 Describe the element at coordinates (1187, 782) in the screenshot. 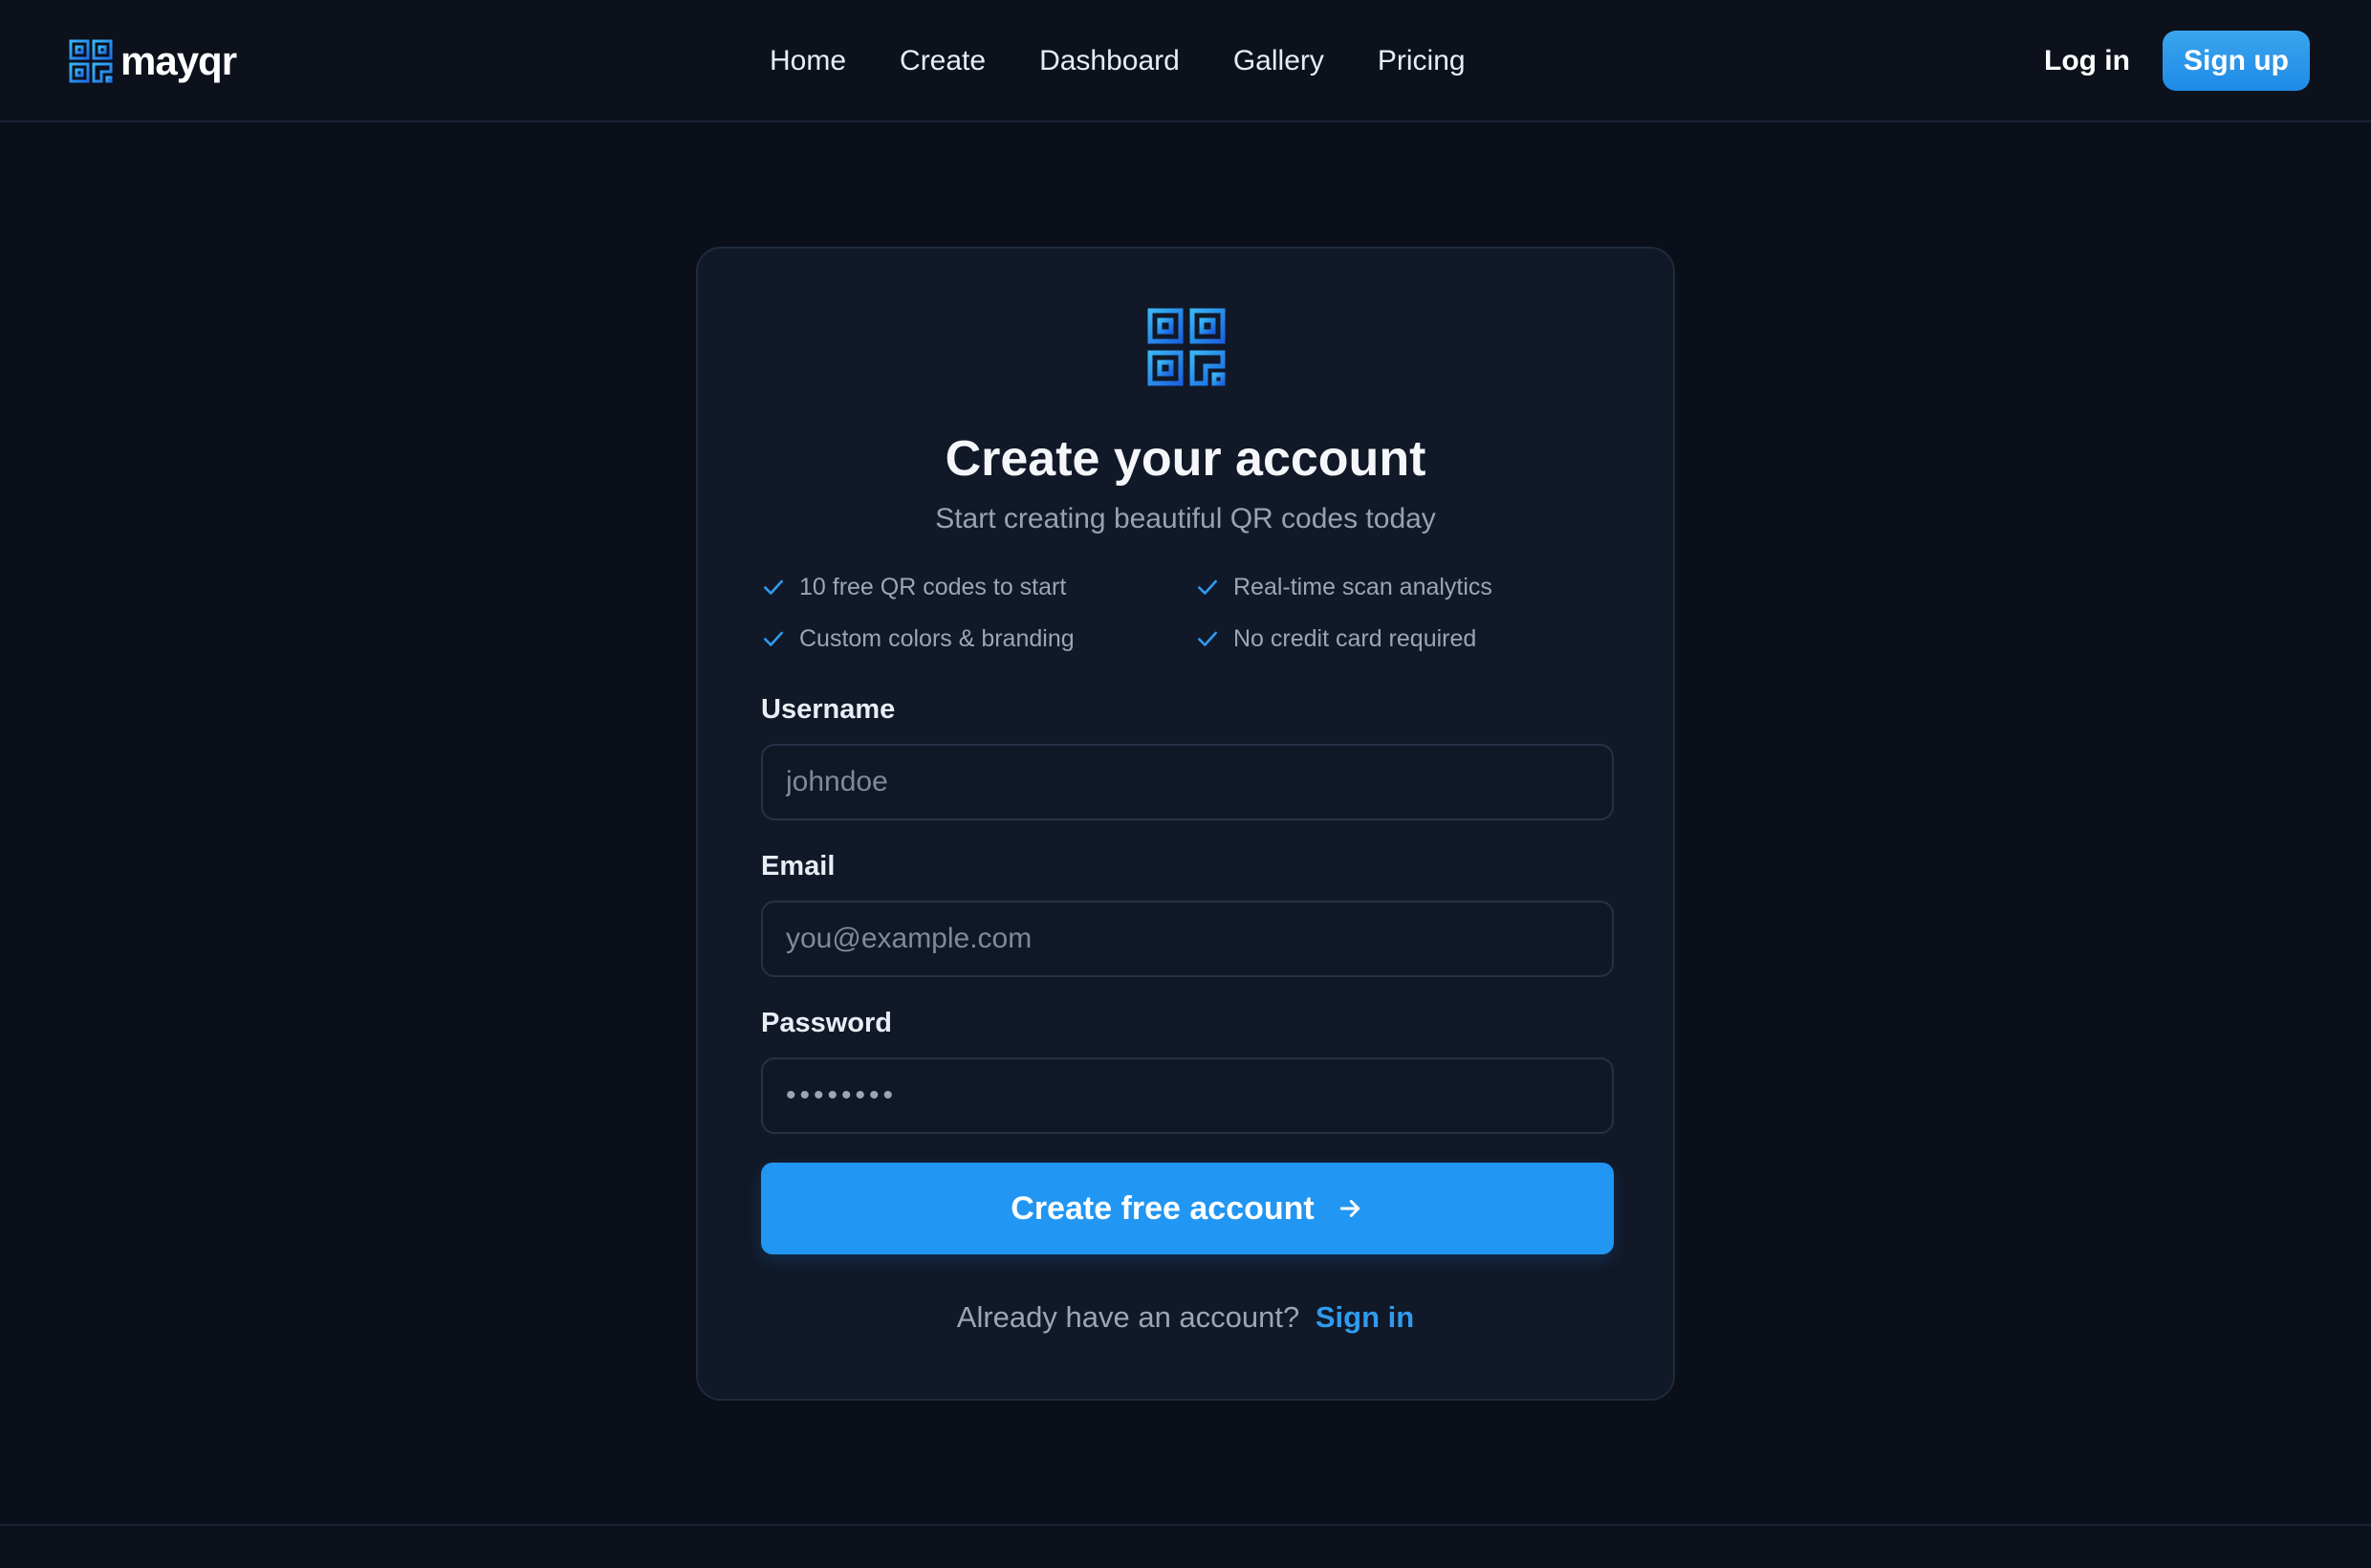

I see `username-input` at that location.